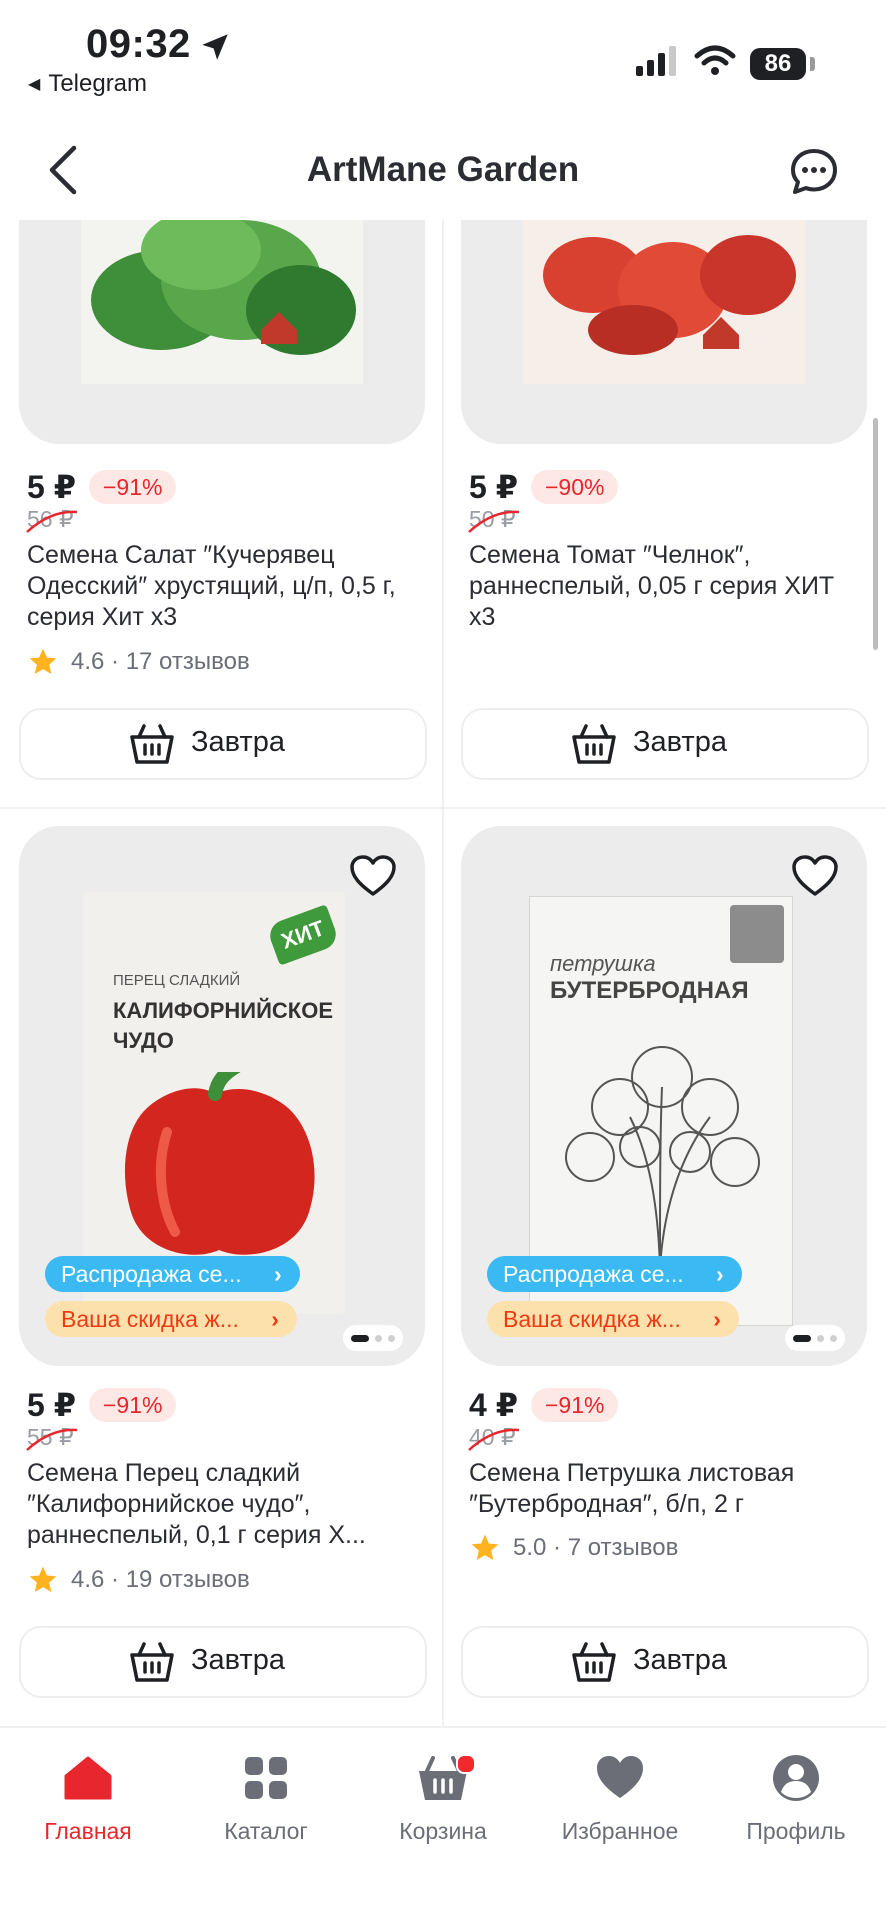 This screenshot has width=886, height=1922. I want to click on tab-catalog: Каталог, so click(266, 1798).